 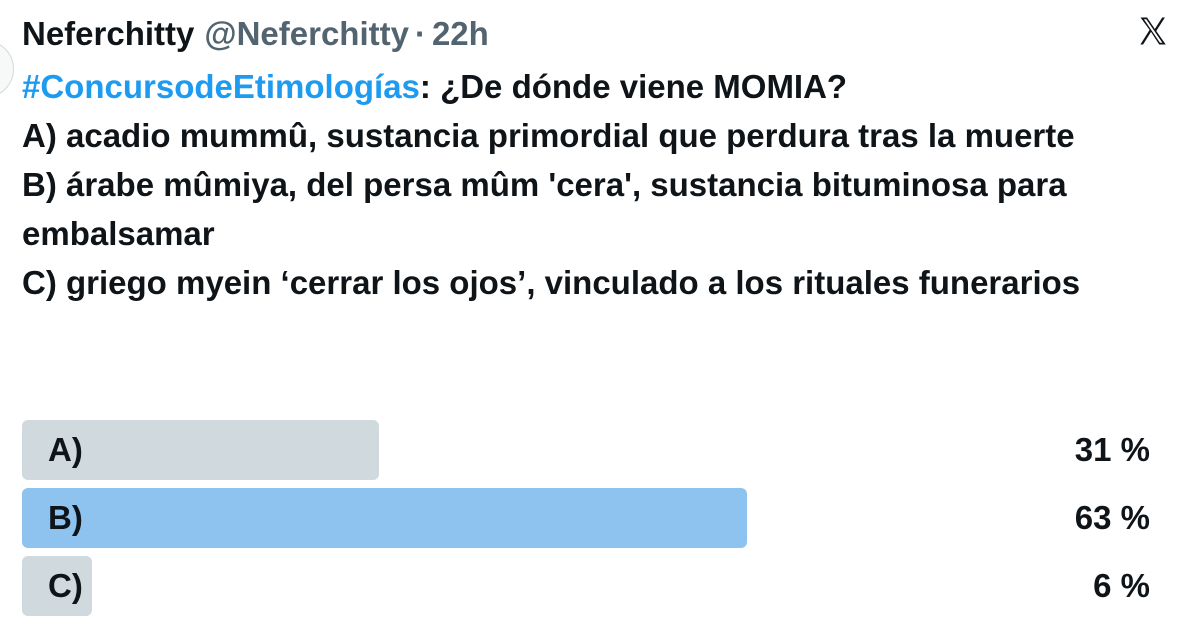 What do you see at coordinates (1112, 517) in the screenshot?
I see `poll-percent-b: 63 %` at bounding box center [1112, 517].